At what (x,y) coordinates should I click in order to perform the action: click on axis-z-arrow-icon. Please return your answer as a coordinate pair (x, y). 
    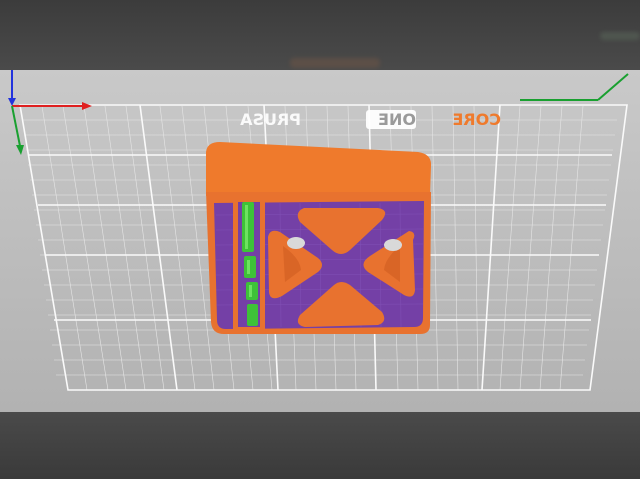
    Looking at the image, I should click on (12, 102).